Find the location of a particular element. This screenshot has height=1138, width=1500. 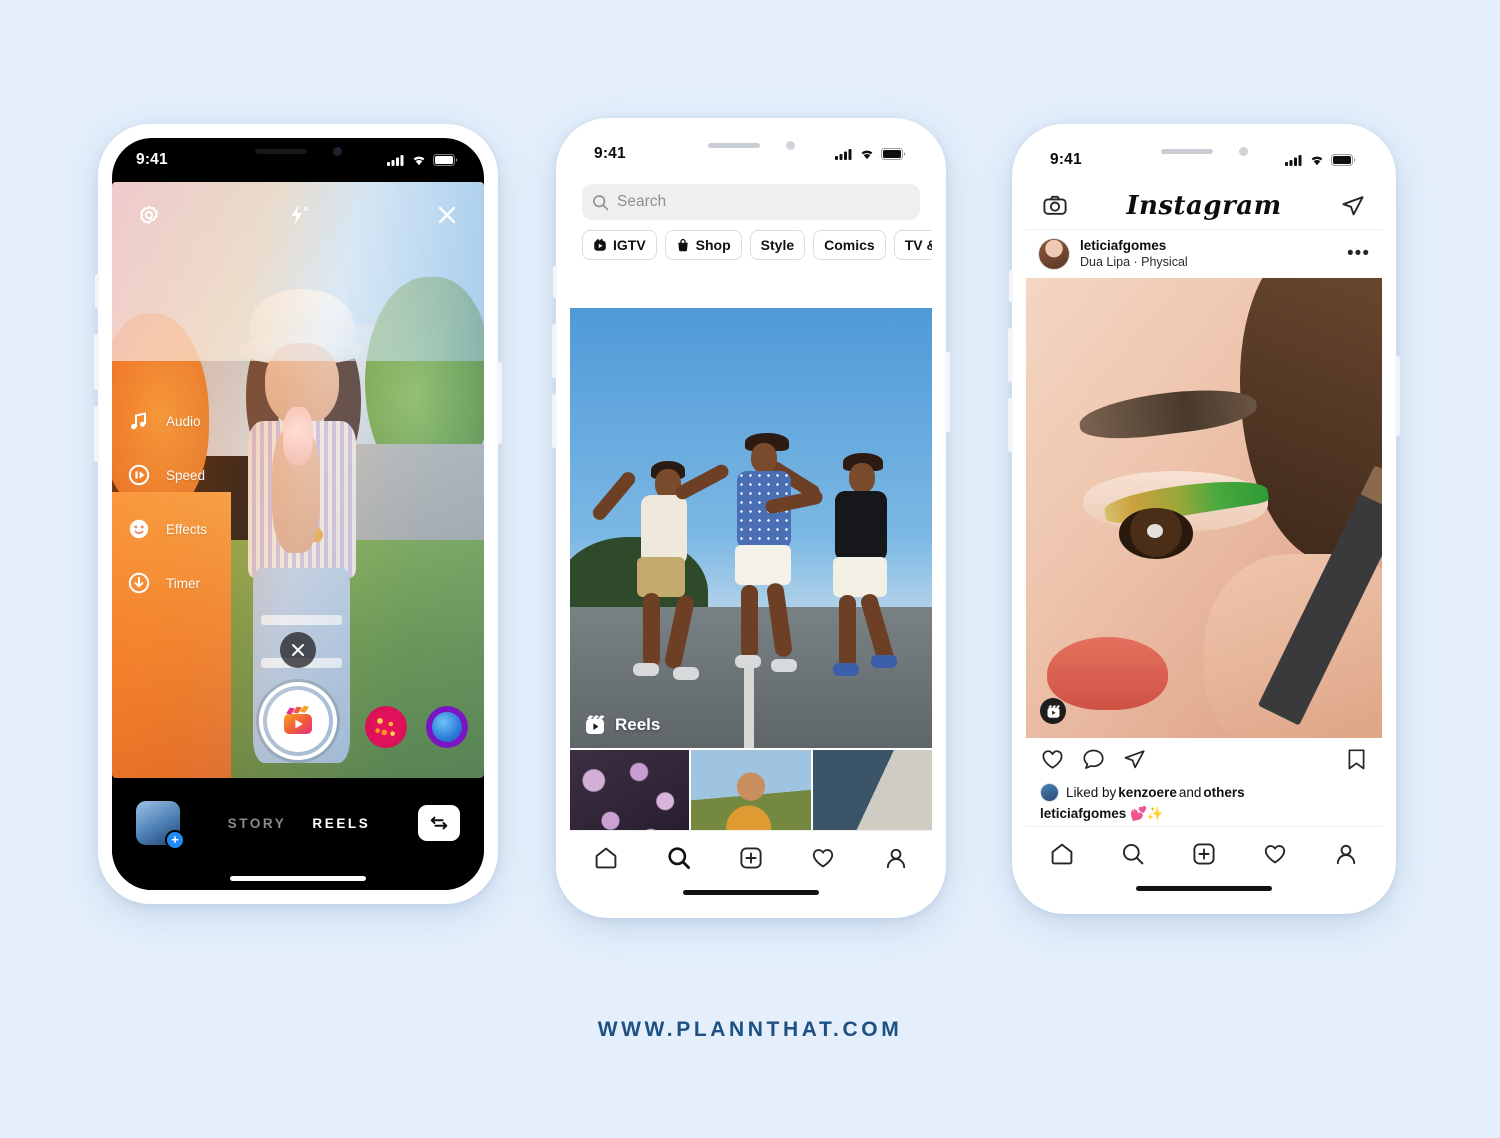

add-post-icon is located at coordinates (1204, 854).